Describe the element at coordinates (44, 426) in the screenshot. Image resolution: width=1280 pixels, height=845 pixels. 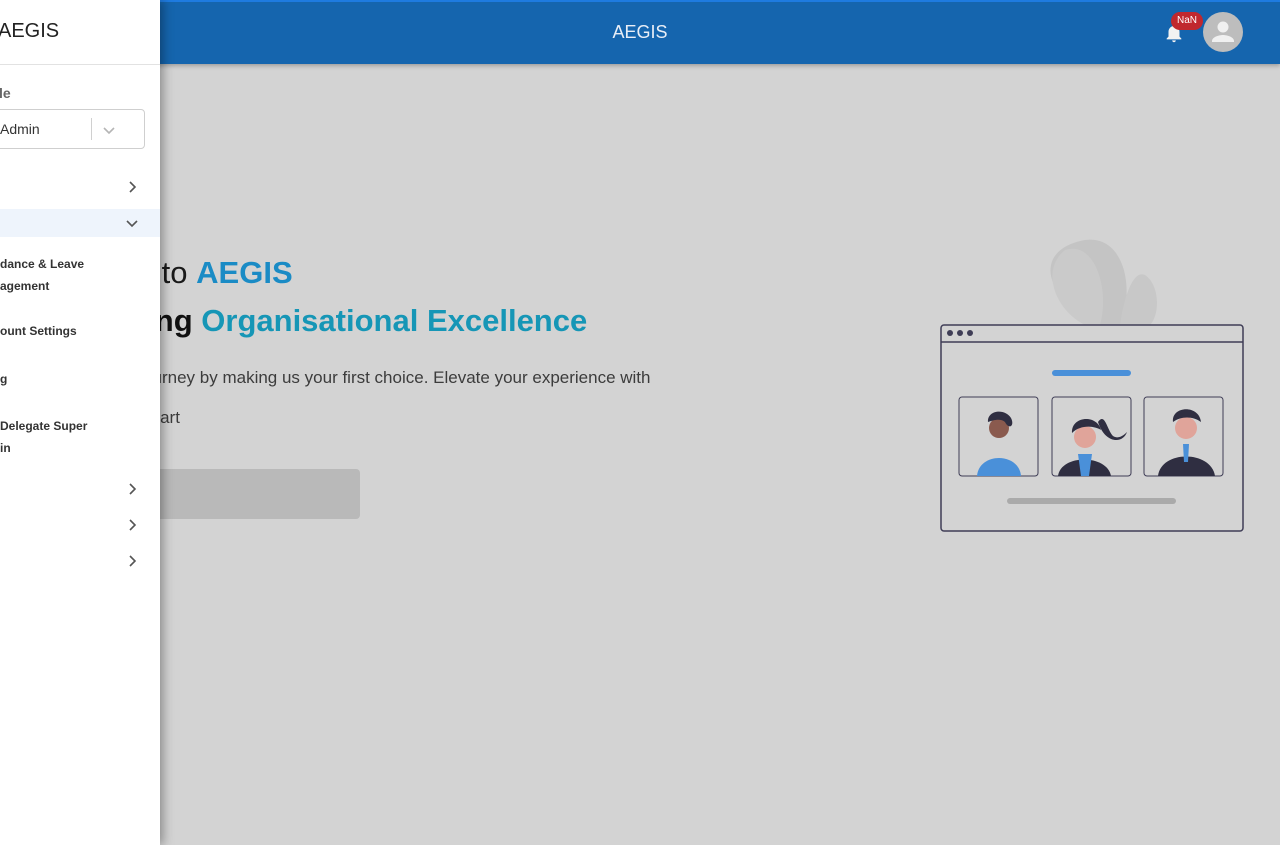
I see `sidebar-subitem-delegate-line1: Delegate Super` at that location.